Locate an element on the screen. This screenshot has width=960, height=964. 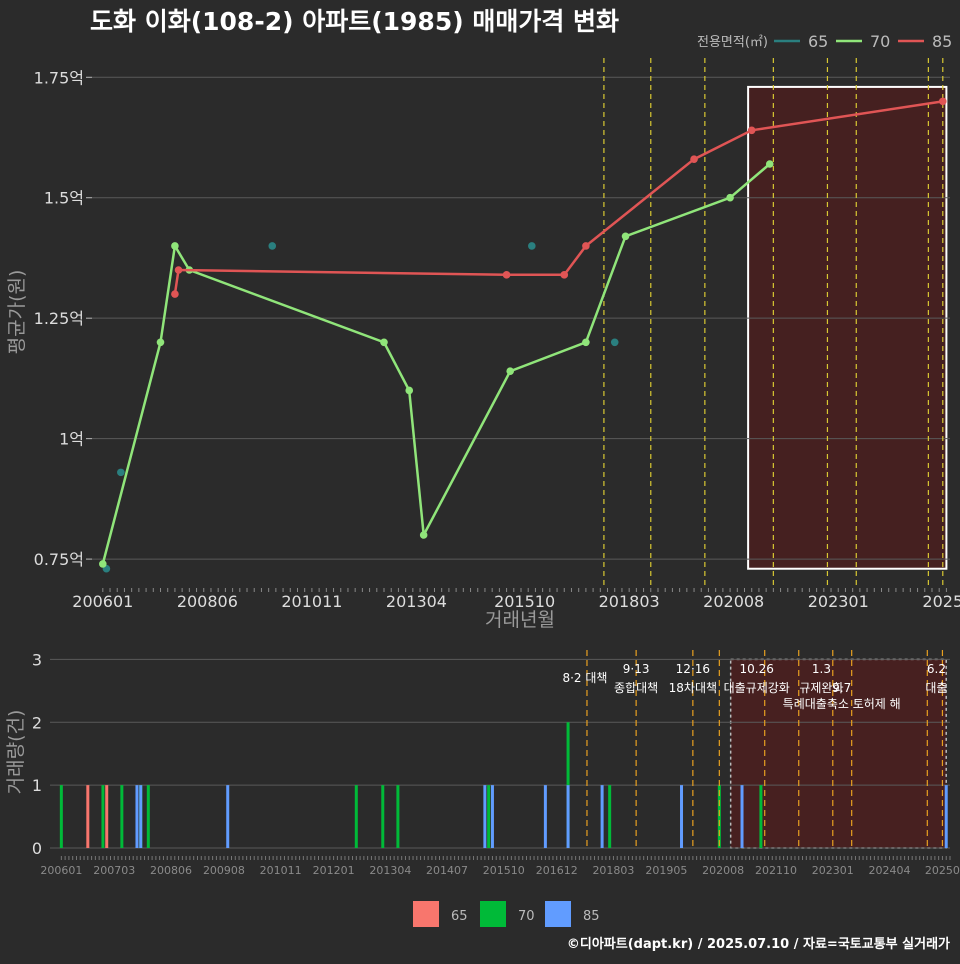
top-x-tick-label: 2025 is located at coordinates (941, 601).